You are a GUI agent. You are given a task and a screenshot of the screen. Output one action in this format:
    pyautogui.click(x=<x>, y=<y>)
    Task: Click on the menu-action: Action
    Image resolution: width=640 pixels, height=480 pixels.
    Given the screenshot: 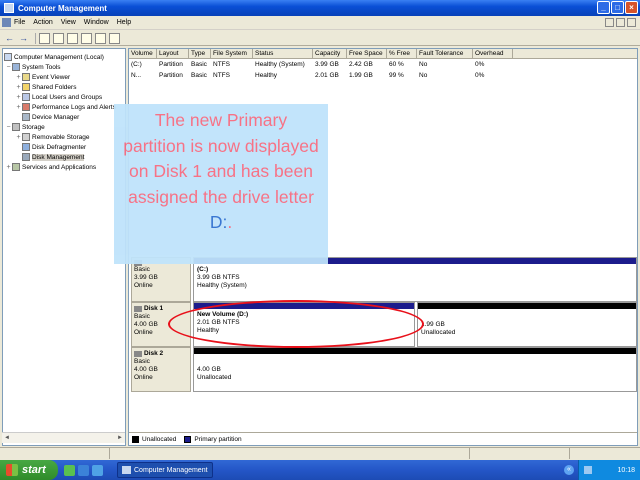 What is the action you would take?
    pyautogui.click(x=42, y=22)
    